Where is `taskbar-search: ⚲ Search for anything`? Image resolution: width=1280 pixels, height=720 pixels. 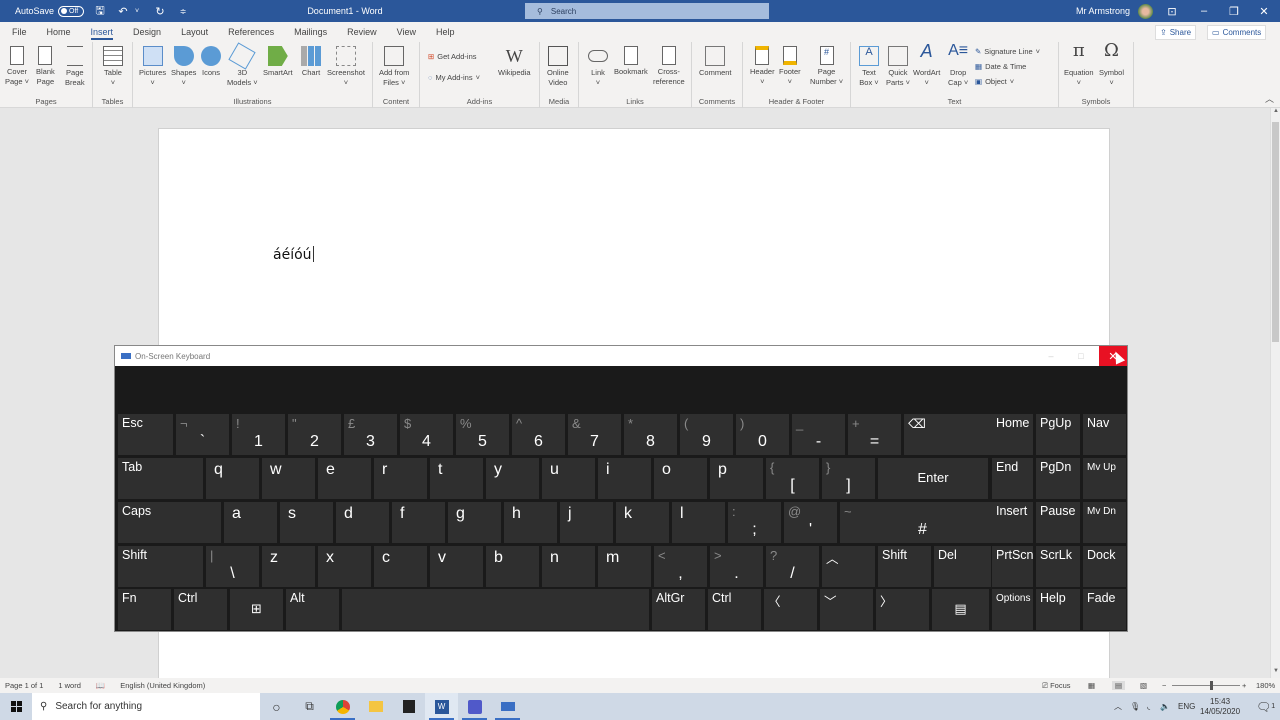
taskbar-search: ⚲ Search for anything is located at coordinates (146, 706).